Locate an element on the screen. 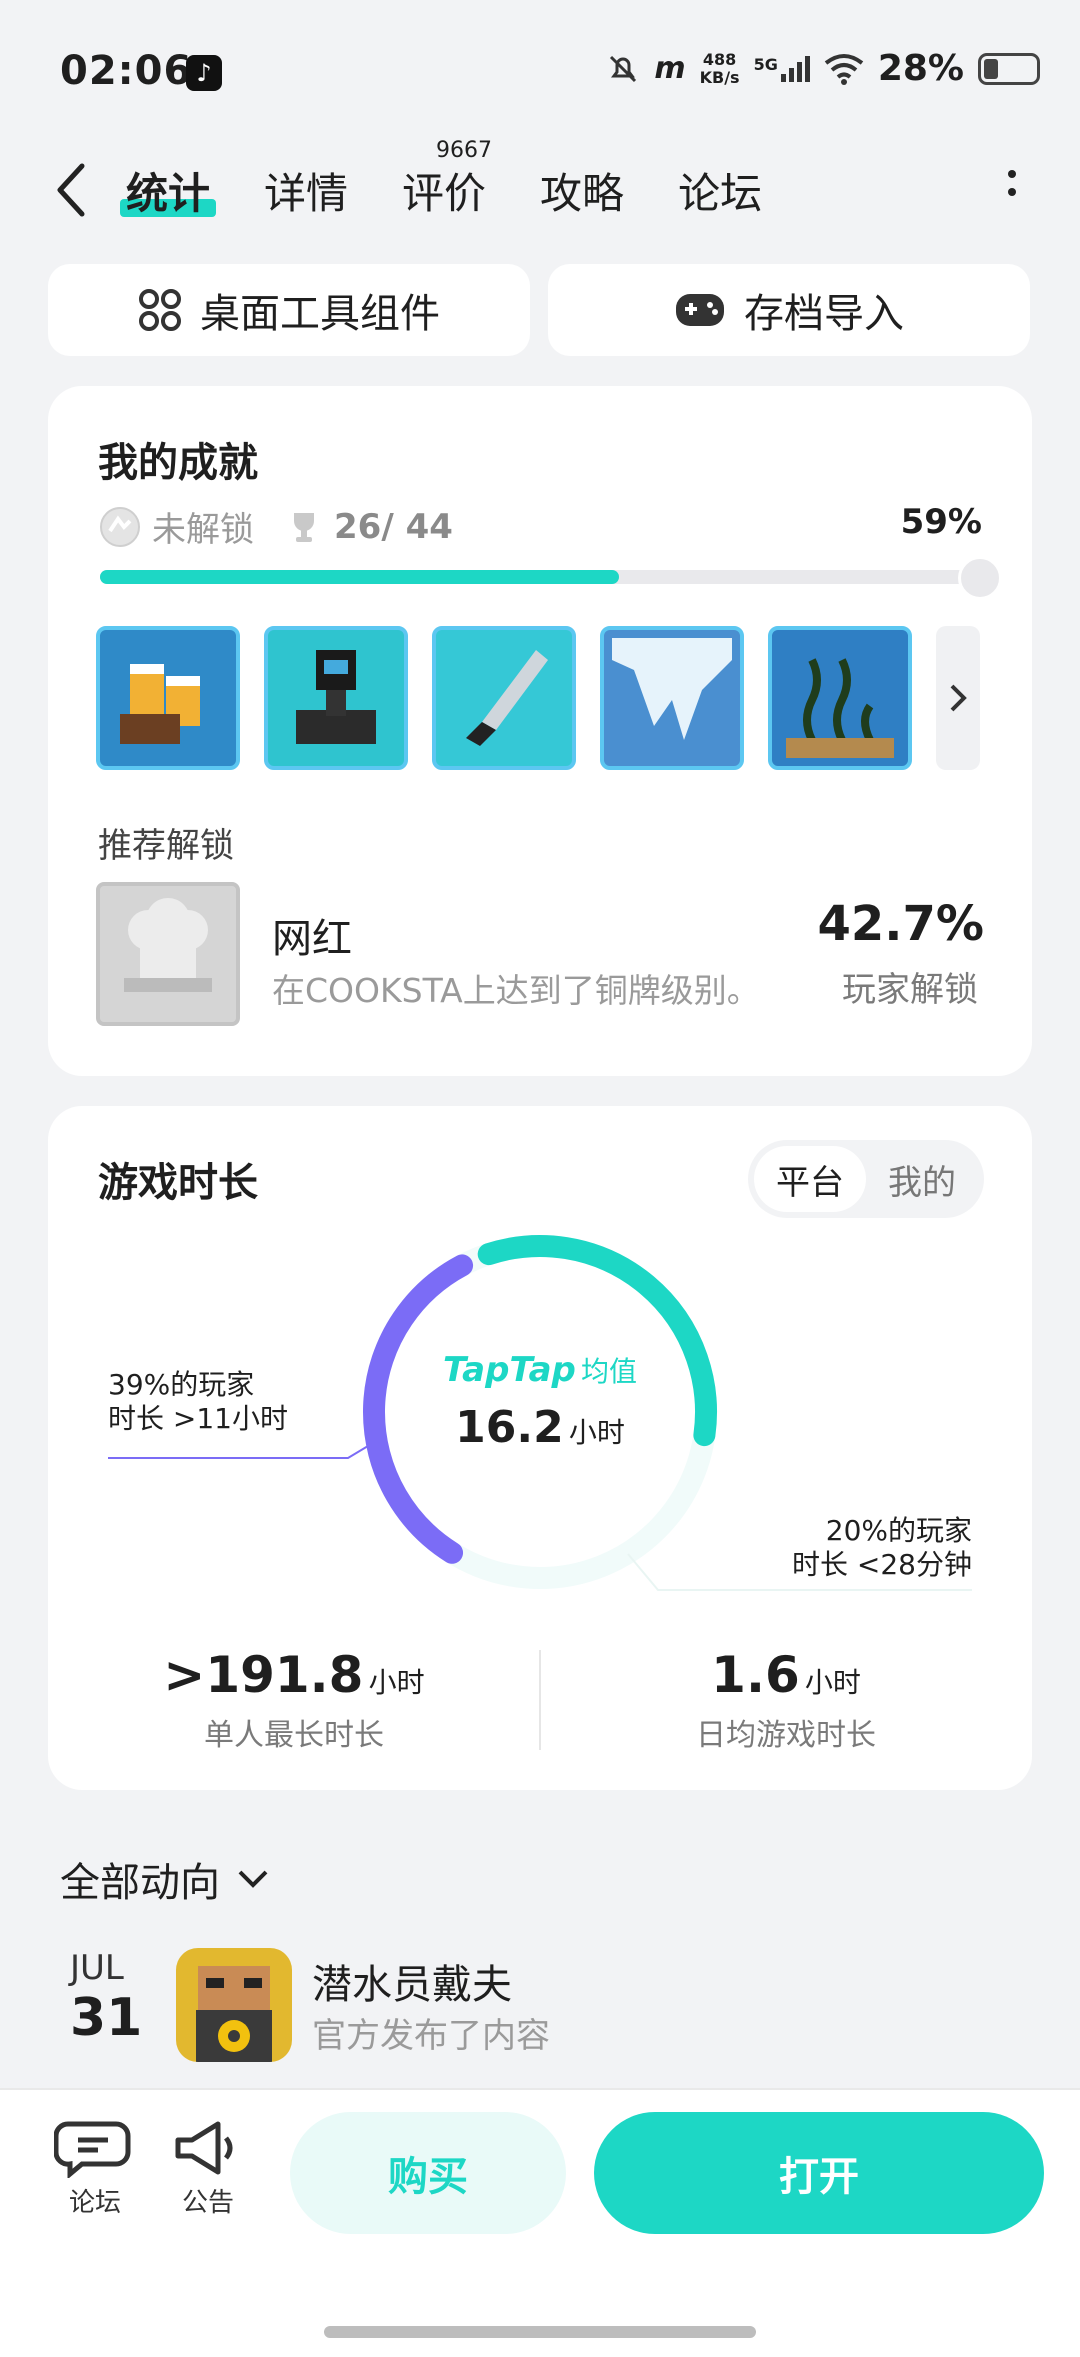 The height and width of the screenshot is (2357, 1080). achievement-count: 26/ 44 is located at coordinates (393, 526).